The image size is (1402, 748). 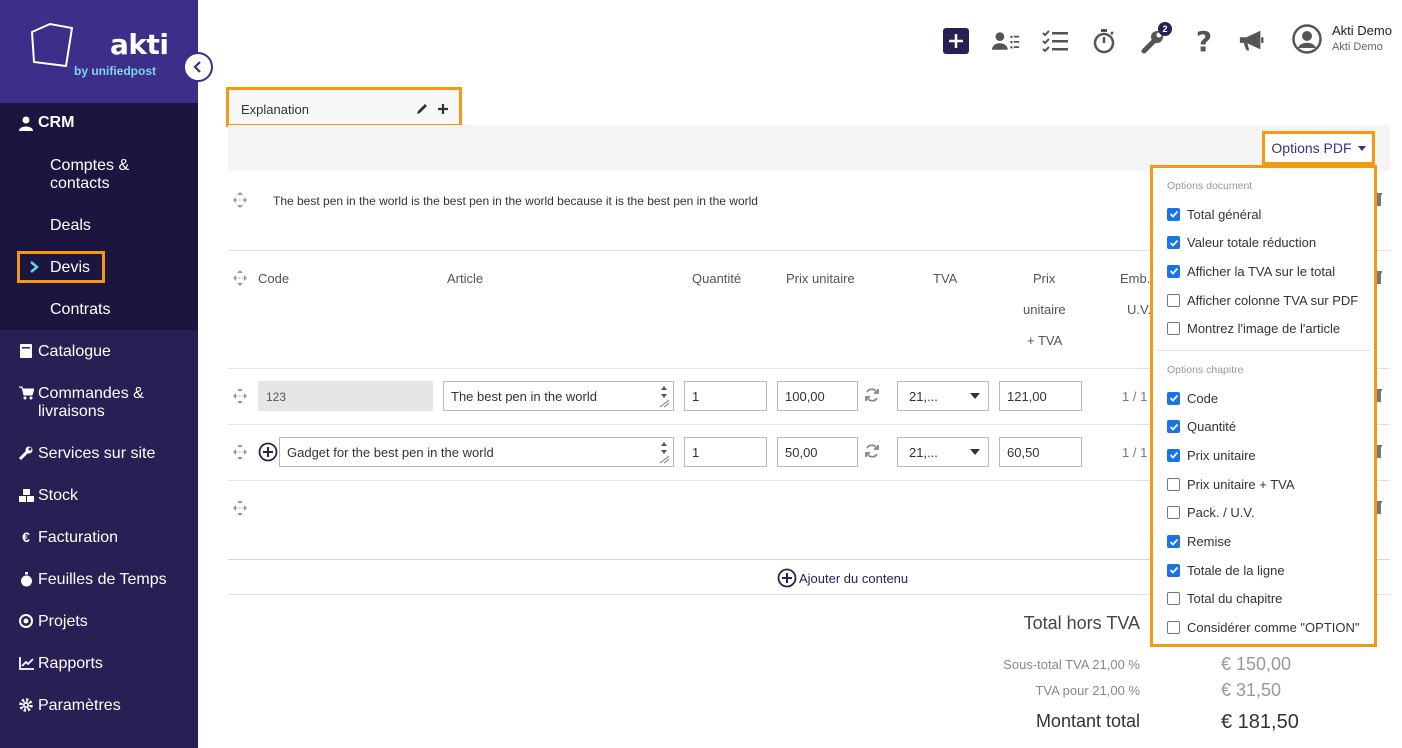 I want to click on sidebar-collapse-button, so click(x=198, y=67).